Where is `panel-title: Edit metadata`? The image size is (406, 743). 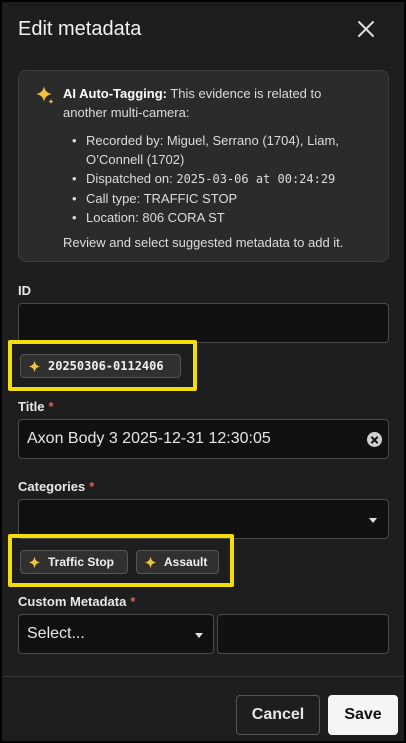
panel-title: Edit metadata is located at coordinates (80, 29).